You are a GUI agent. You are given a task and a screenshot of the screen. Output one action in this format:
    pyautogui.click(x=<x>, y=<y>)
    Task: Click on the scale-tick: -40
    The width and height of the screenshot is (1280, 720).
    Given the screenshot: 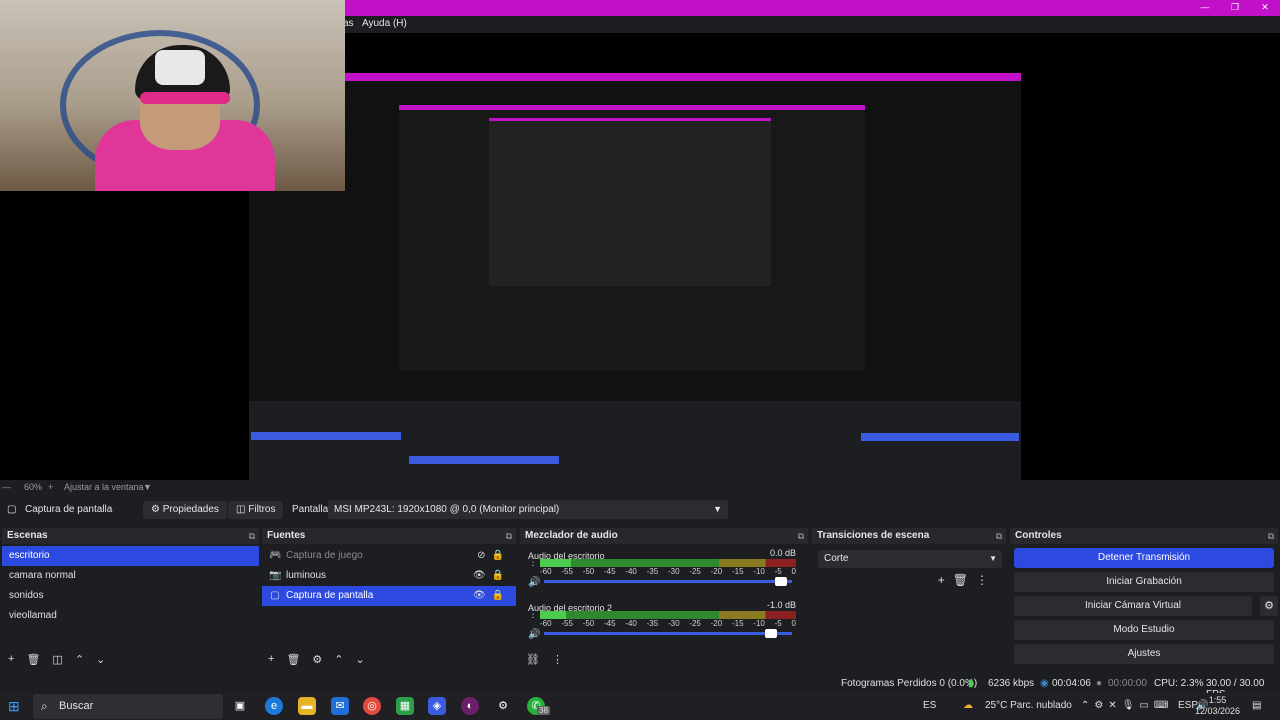 What is the action you would take?
    pyautogui.click(x=631, y=623)
    